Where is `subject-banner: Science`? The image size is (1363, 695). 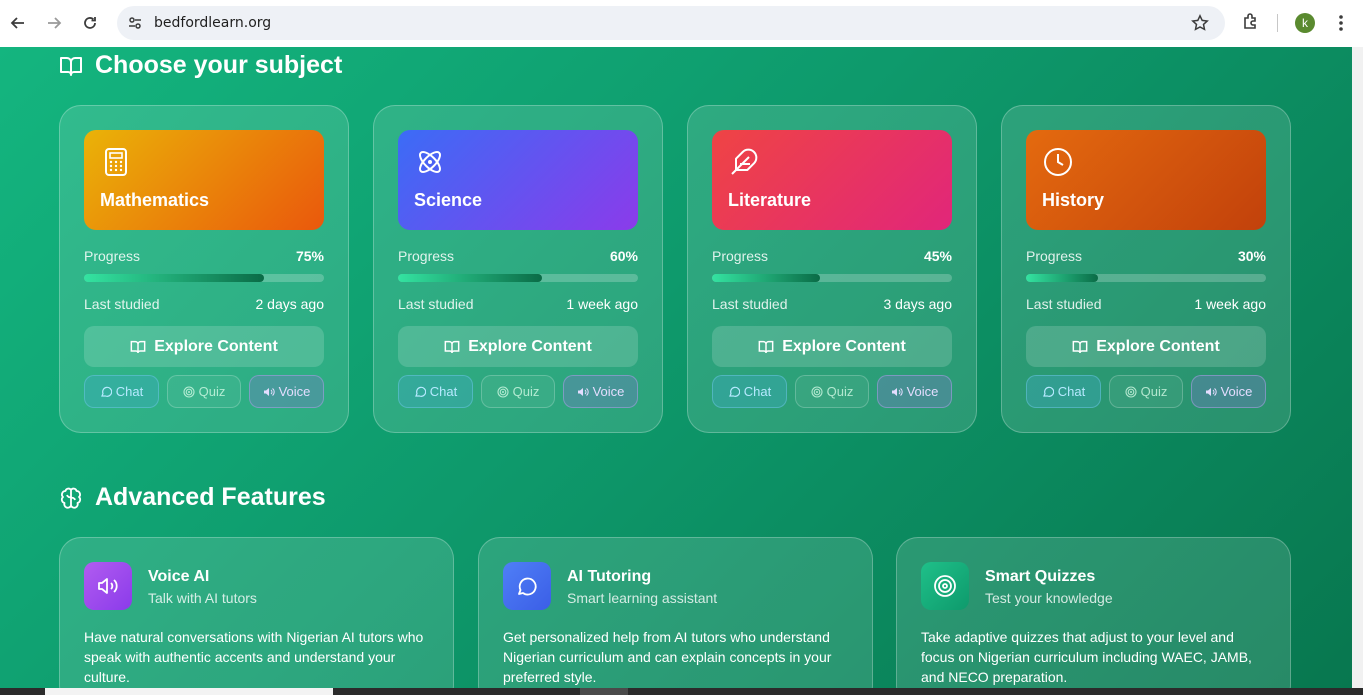
subject-banner: Science is located at coordinates (518, 180).